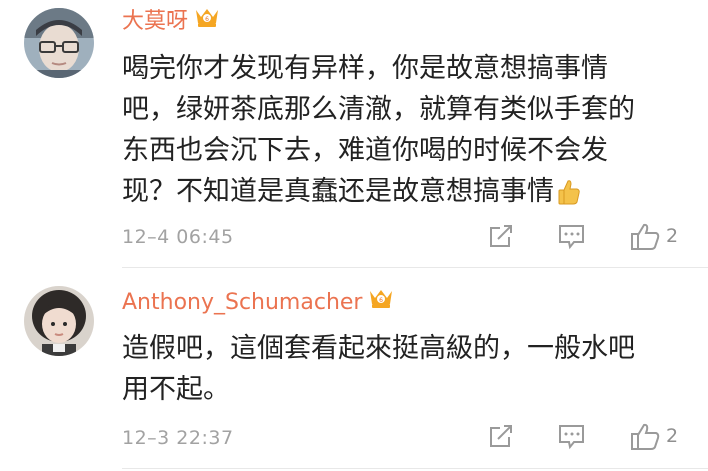 The image size is (708, 471). What do you see at coordinates (178, 438) in the screenshot?
I see `comment-timestamp: 12–3 22:37` at bounding box center [178, 438].